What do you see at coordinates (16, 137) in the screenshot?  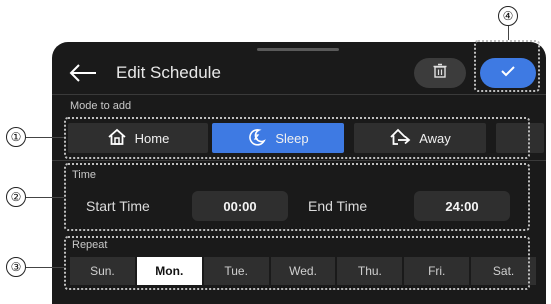 I see `callout-number-1: ①` at bounding box center [16, 137].